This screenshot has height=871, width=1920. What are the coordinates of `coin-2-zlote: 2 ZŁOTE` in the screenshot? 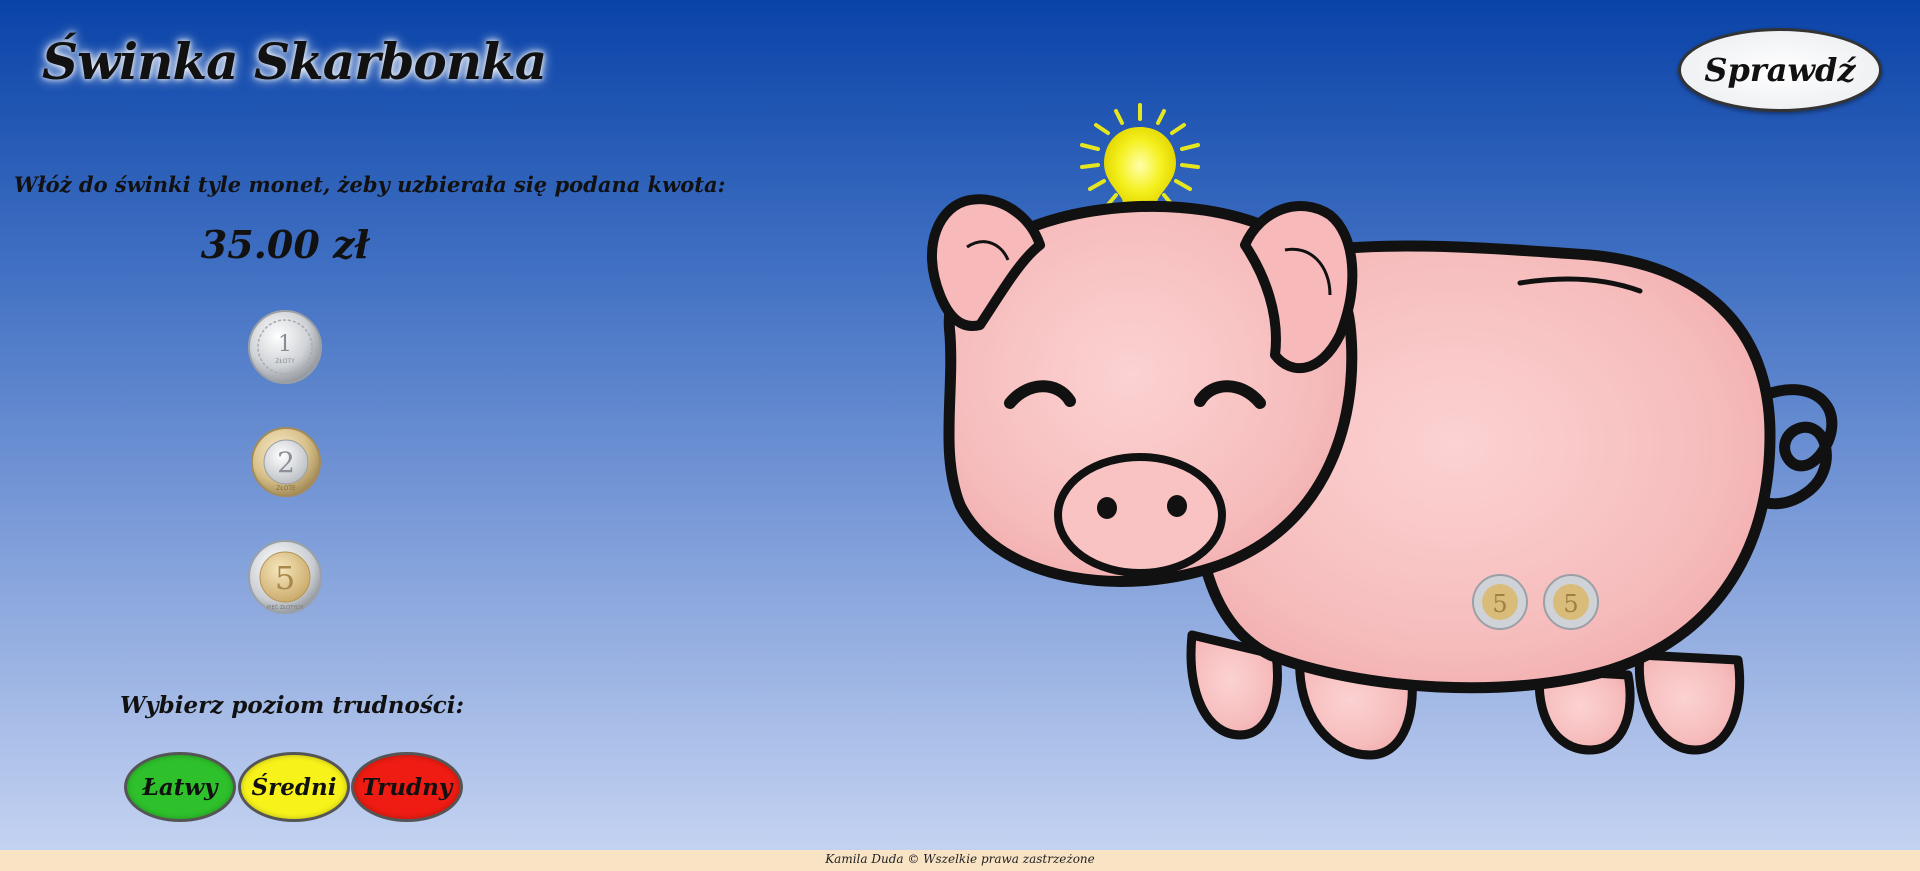 It's located at (286, 464).